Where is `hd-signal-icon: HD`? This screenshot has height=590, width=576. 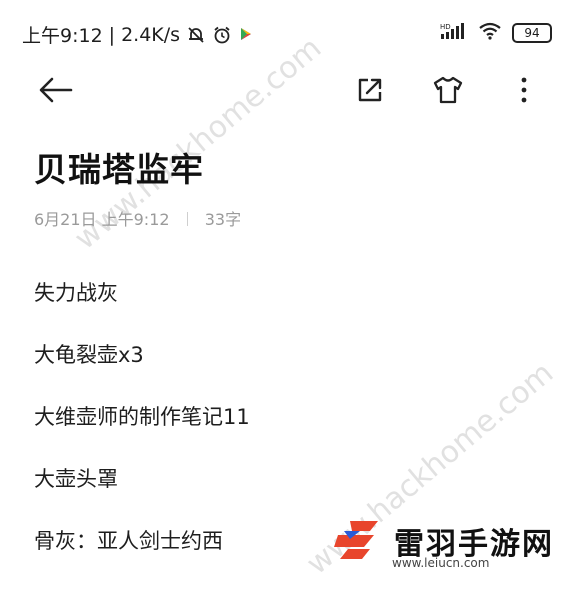
hd-signal-icon: HD is located at coordinates (454, 33).